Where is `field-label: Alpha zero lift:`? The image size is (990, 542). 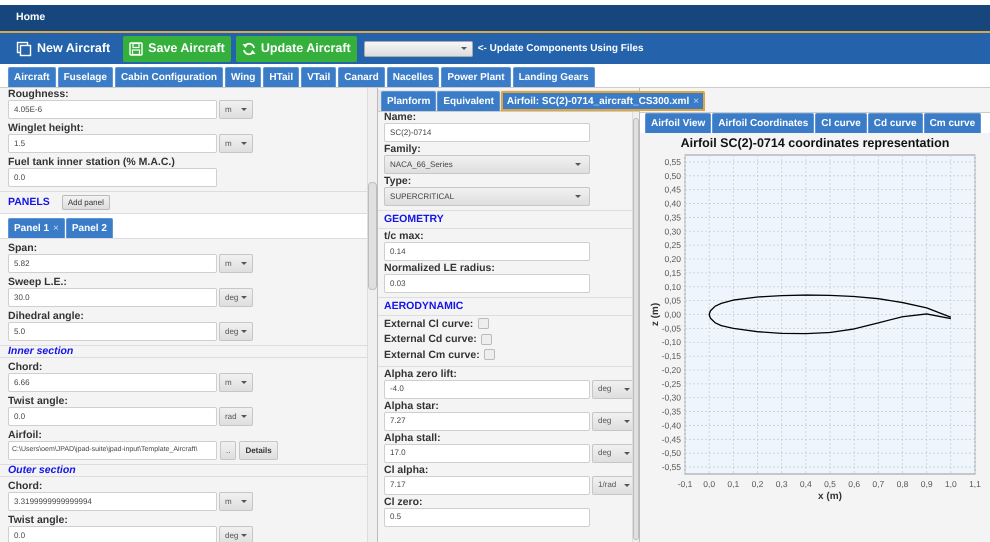
field-label: Alpha zero lift: is located at coordinates (421, 374).